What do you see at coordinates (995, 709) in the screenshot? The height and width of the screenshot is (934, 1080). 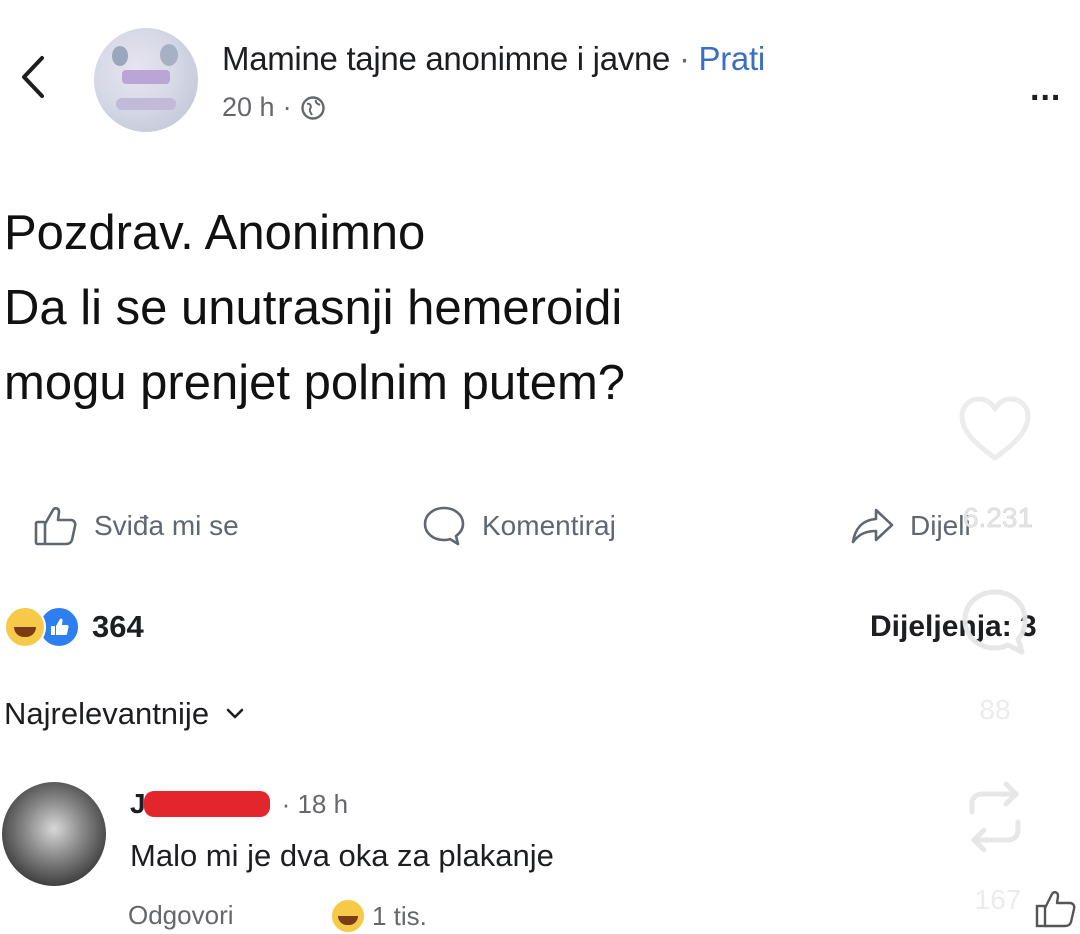 I see `overlay-comment-count: 88` at bounding box center [995, 709].